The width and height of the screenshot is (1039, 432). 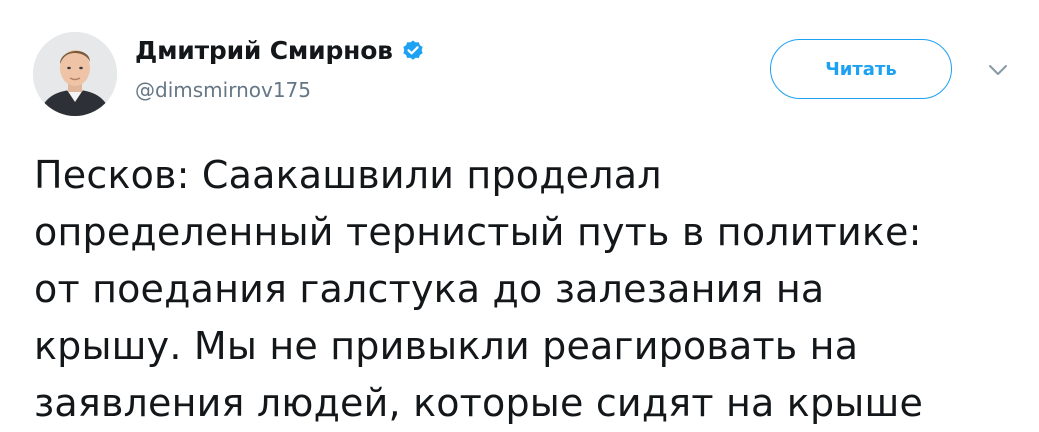 I want to click on avatar-photo-icon, so click(x=75, y=74).